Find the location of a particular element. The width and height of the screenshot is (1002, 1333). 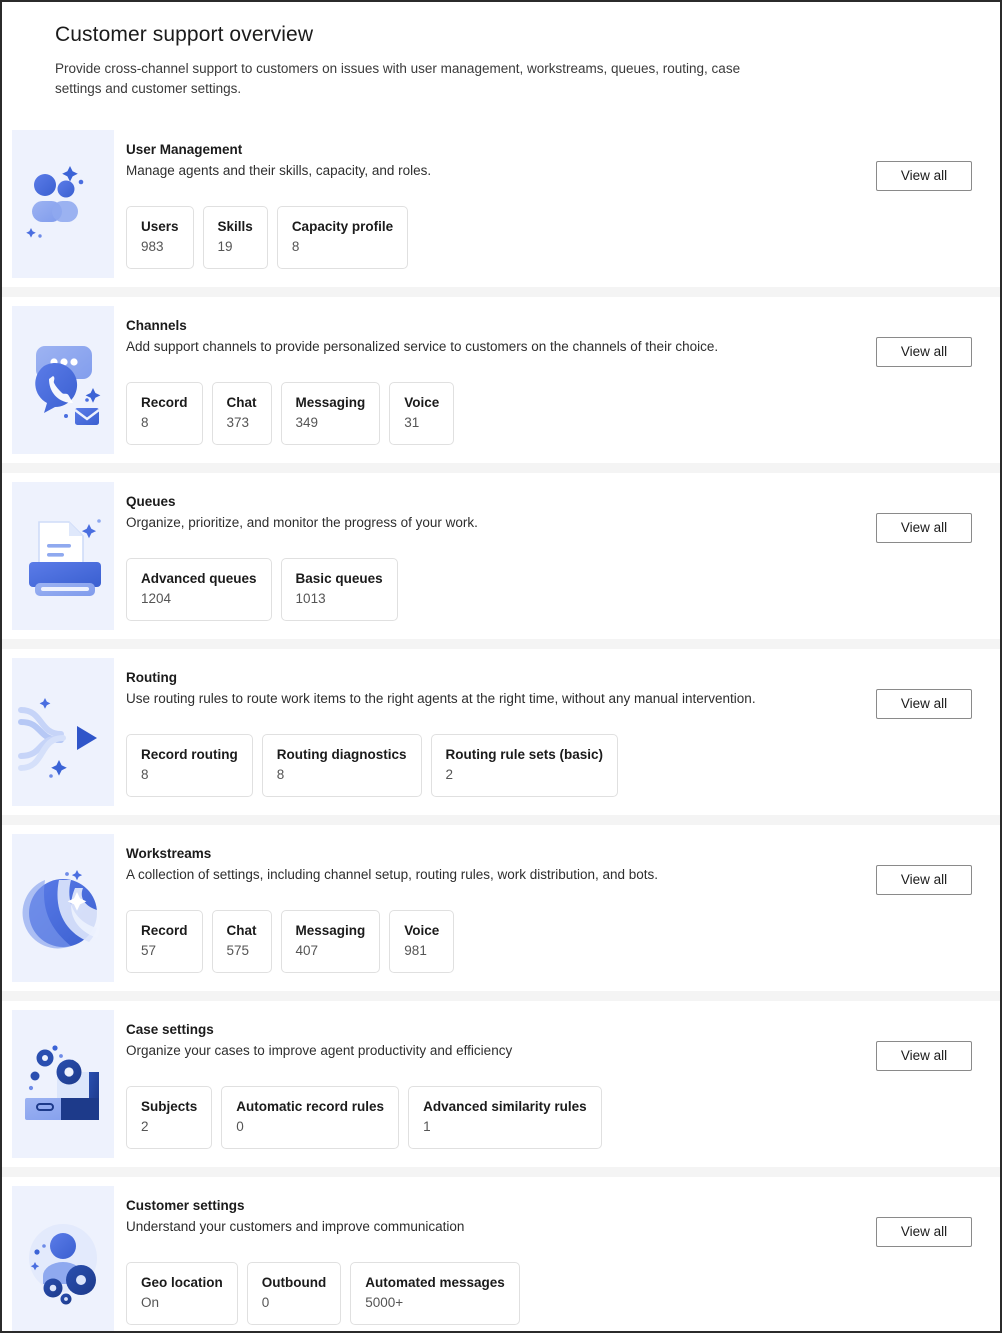

card-title: Channels is located at coordinates (156, 325).